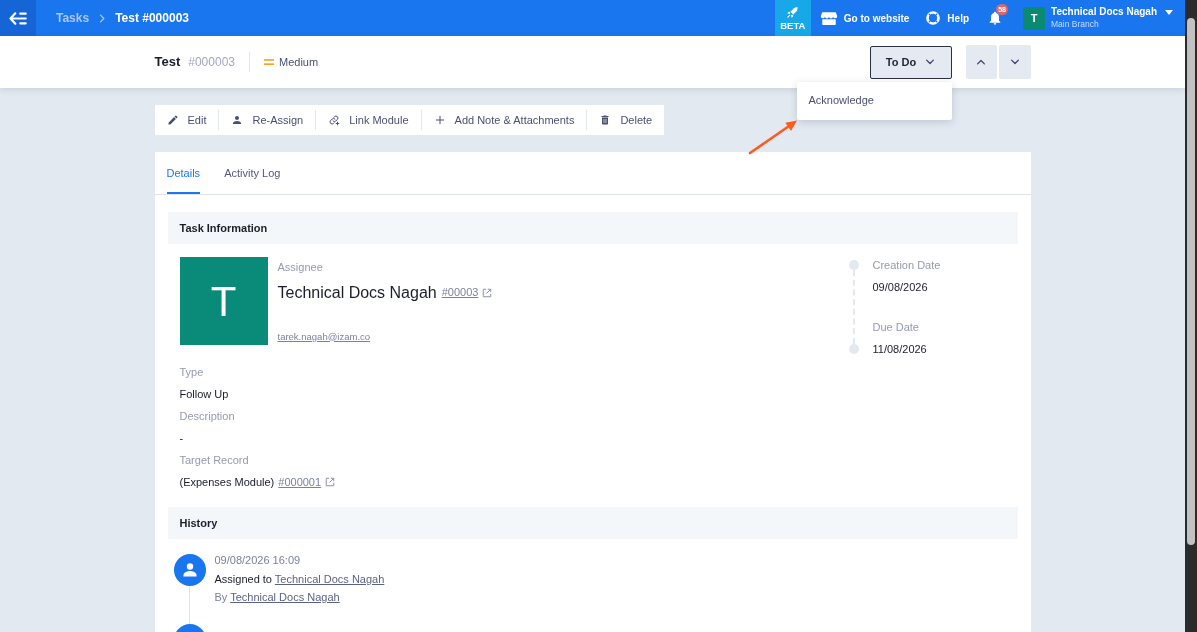 This screenshot has height=632, width=1197. I want to click on trash-icon, so click(605, 120).